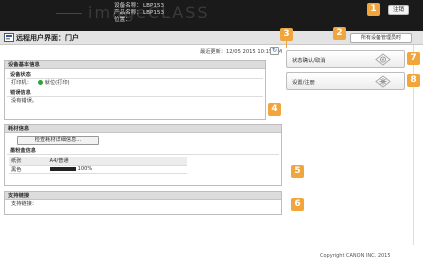  Describe the element at coordinates (143, 151) in the screenshot. I see `toner-info-subheader: 墨粉盒信息` at that location.